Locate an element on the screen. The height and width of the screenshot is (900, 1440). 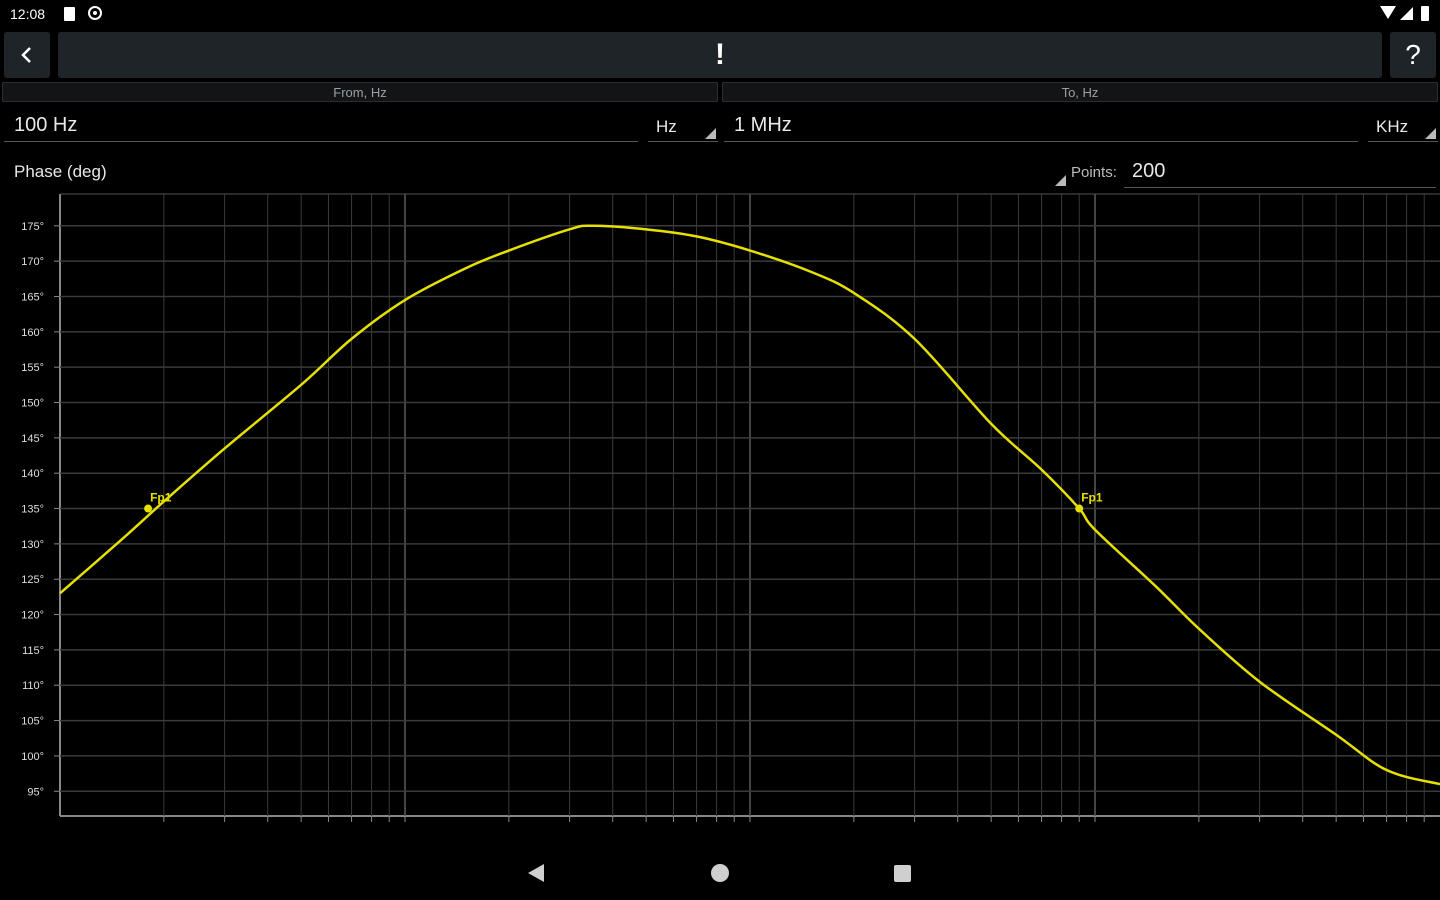
y-tick-label: 155° is located at coordinates (32, 368).